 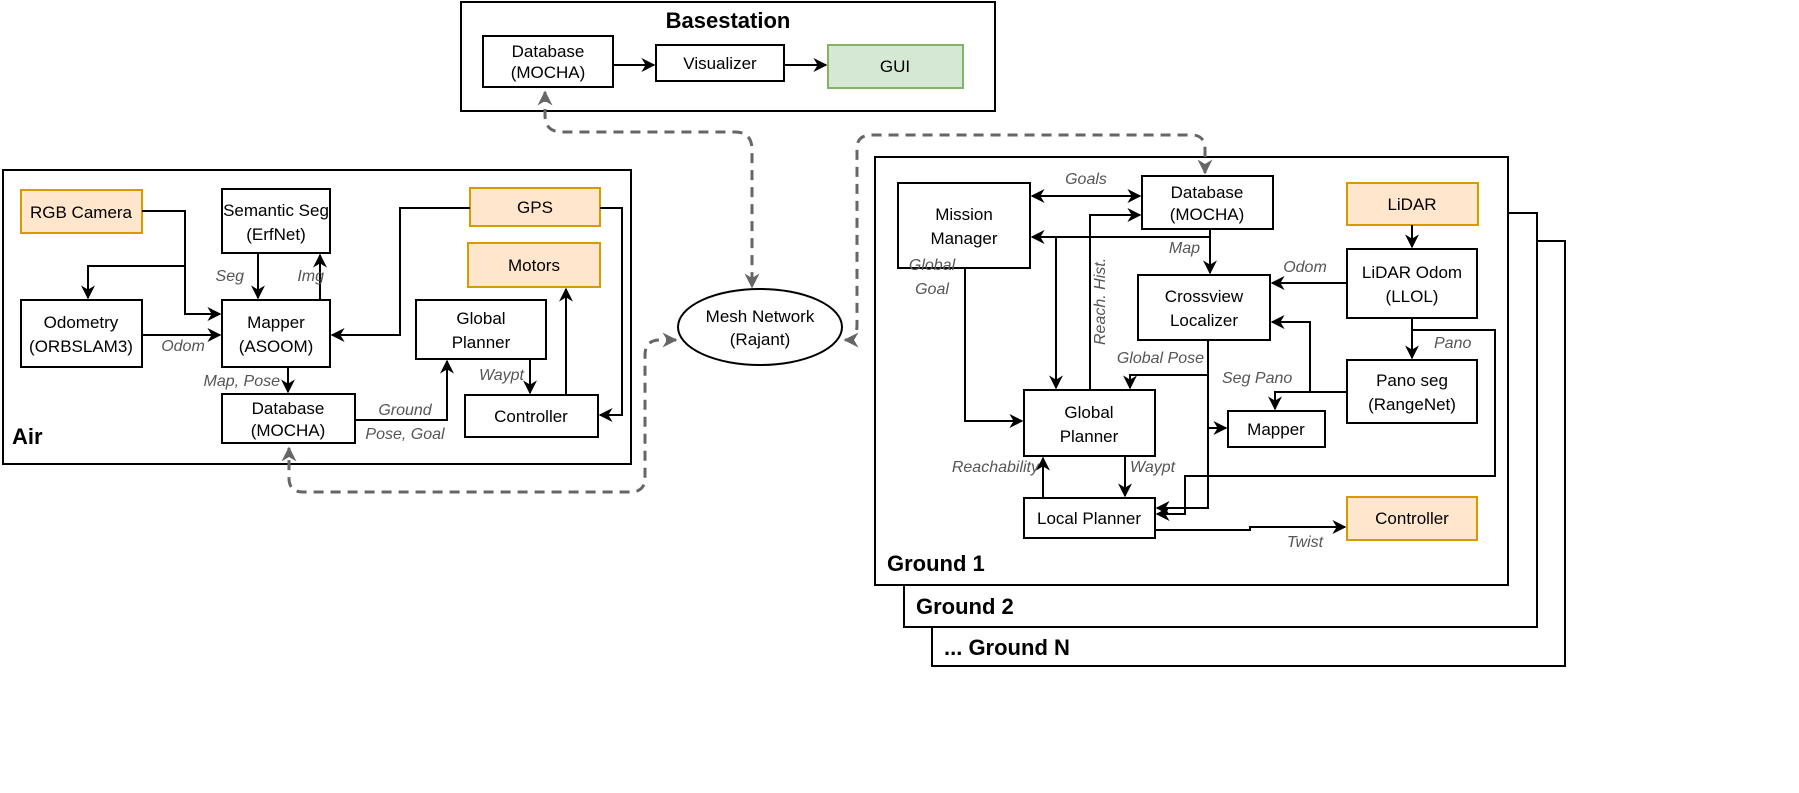 What do you see at coordinates (1089, 518) in the screenshot?
I see `local-planner-label: Local Planner` at bounding box center [1089, 518].